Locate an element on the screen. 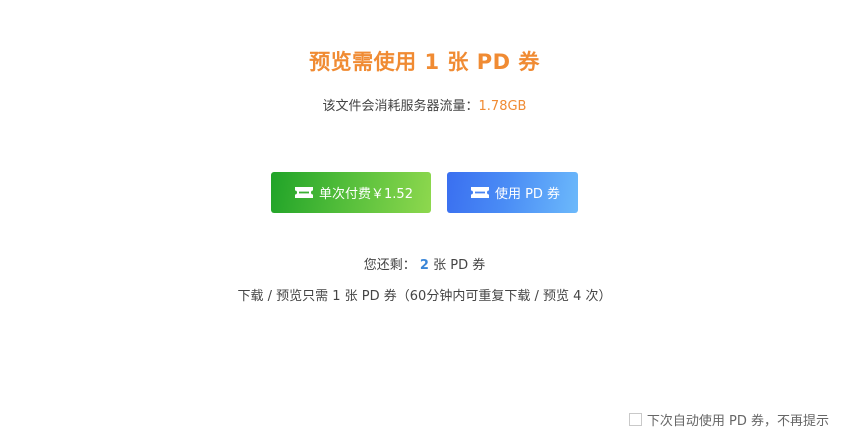 The image size is (849, 440). auto-use-label: 下次自动使用 PD 券，不再提示 is located at coordinates (737, 421).